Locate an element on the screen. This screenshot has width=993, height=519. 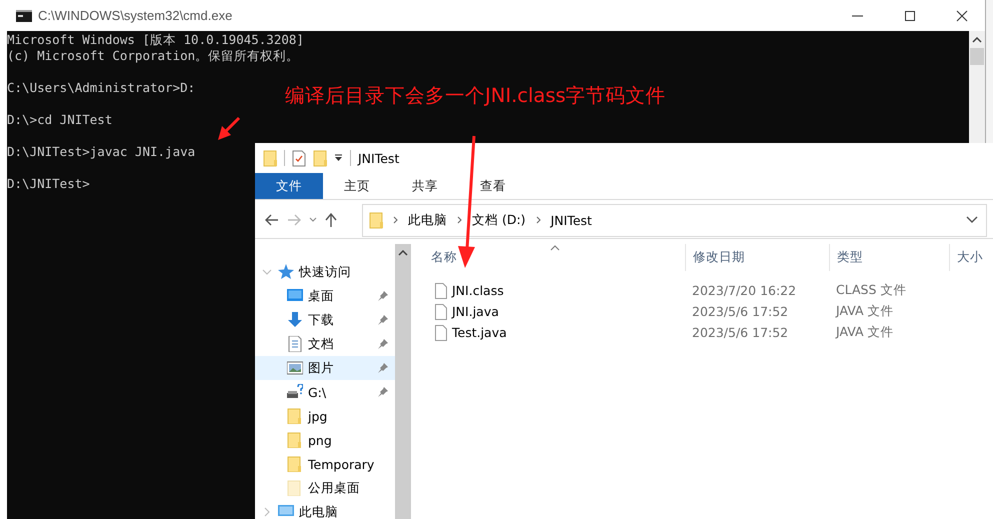
nav-item: G:\ is located at coordinates (325, 392).